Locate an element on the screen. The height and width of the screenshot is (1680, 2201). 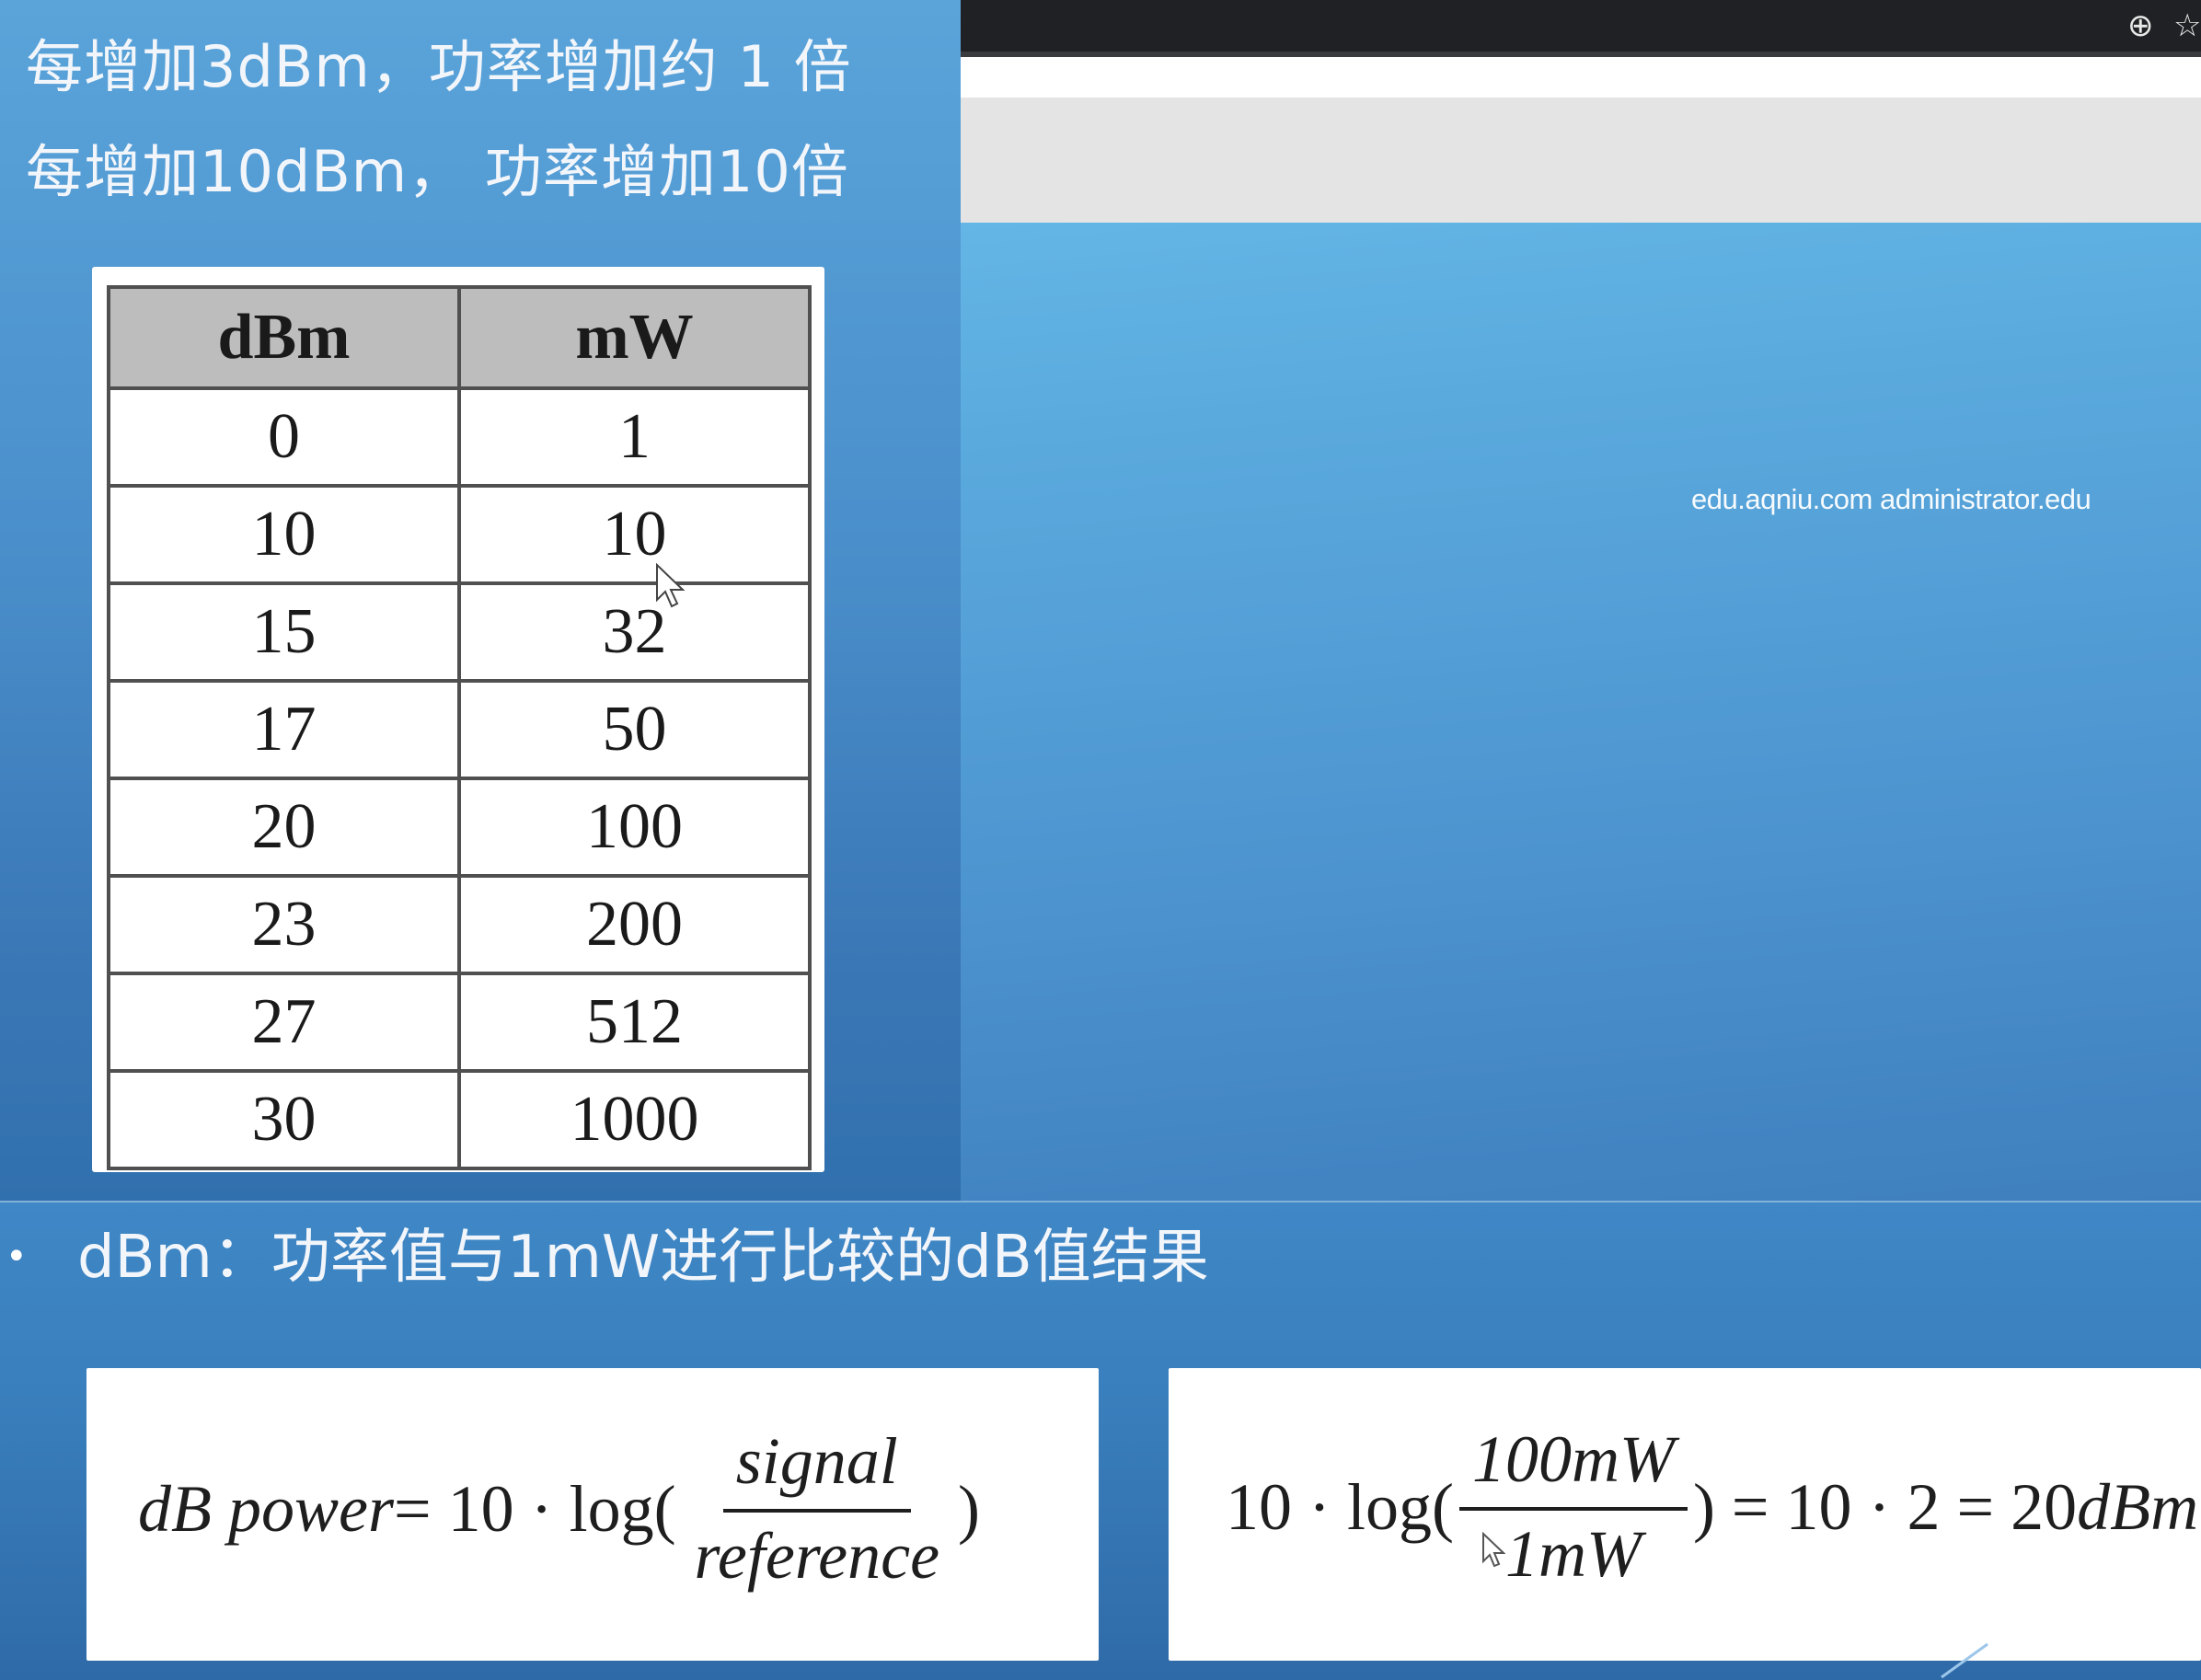
table-cell-dbm: 30 is located at coordinates (284, 1119).